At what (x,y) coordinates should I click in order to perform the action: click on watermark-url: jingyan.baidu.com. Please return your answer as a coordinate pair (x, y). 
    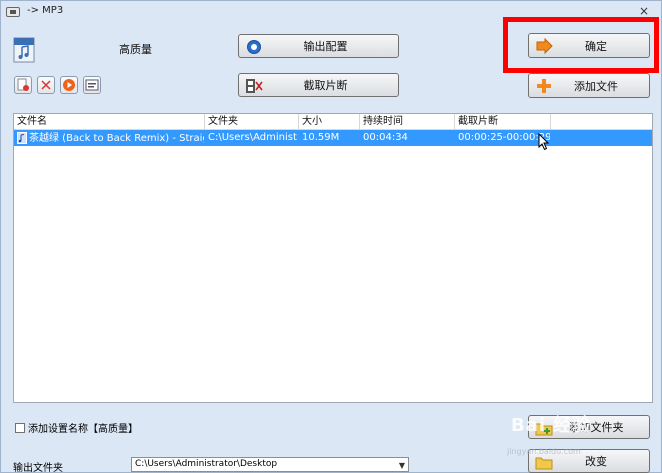
    Looking at the image, I should click on (544, 451).